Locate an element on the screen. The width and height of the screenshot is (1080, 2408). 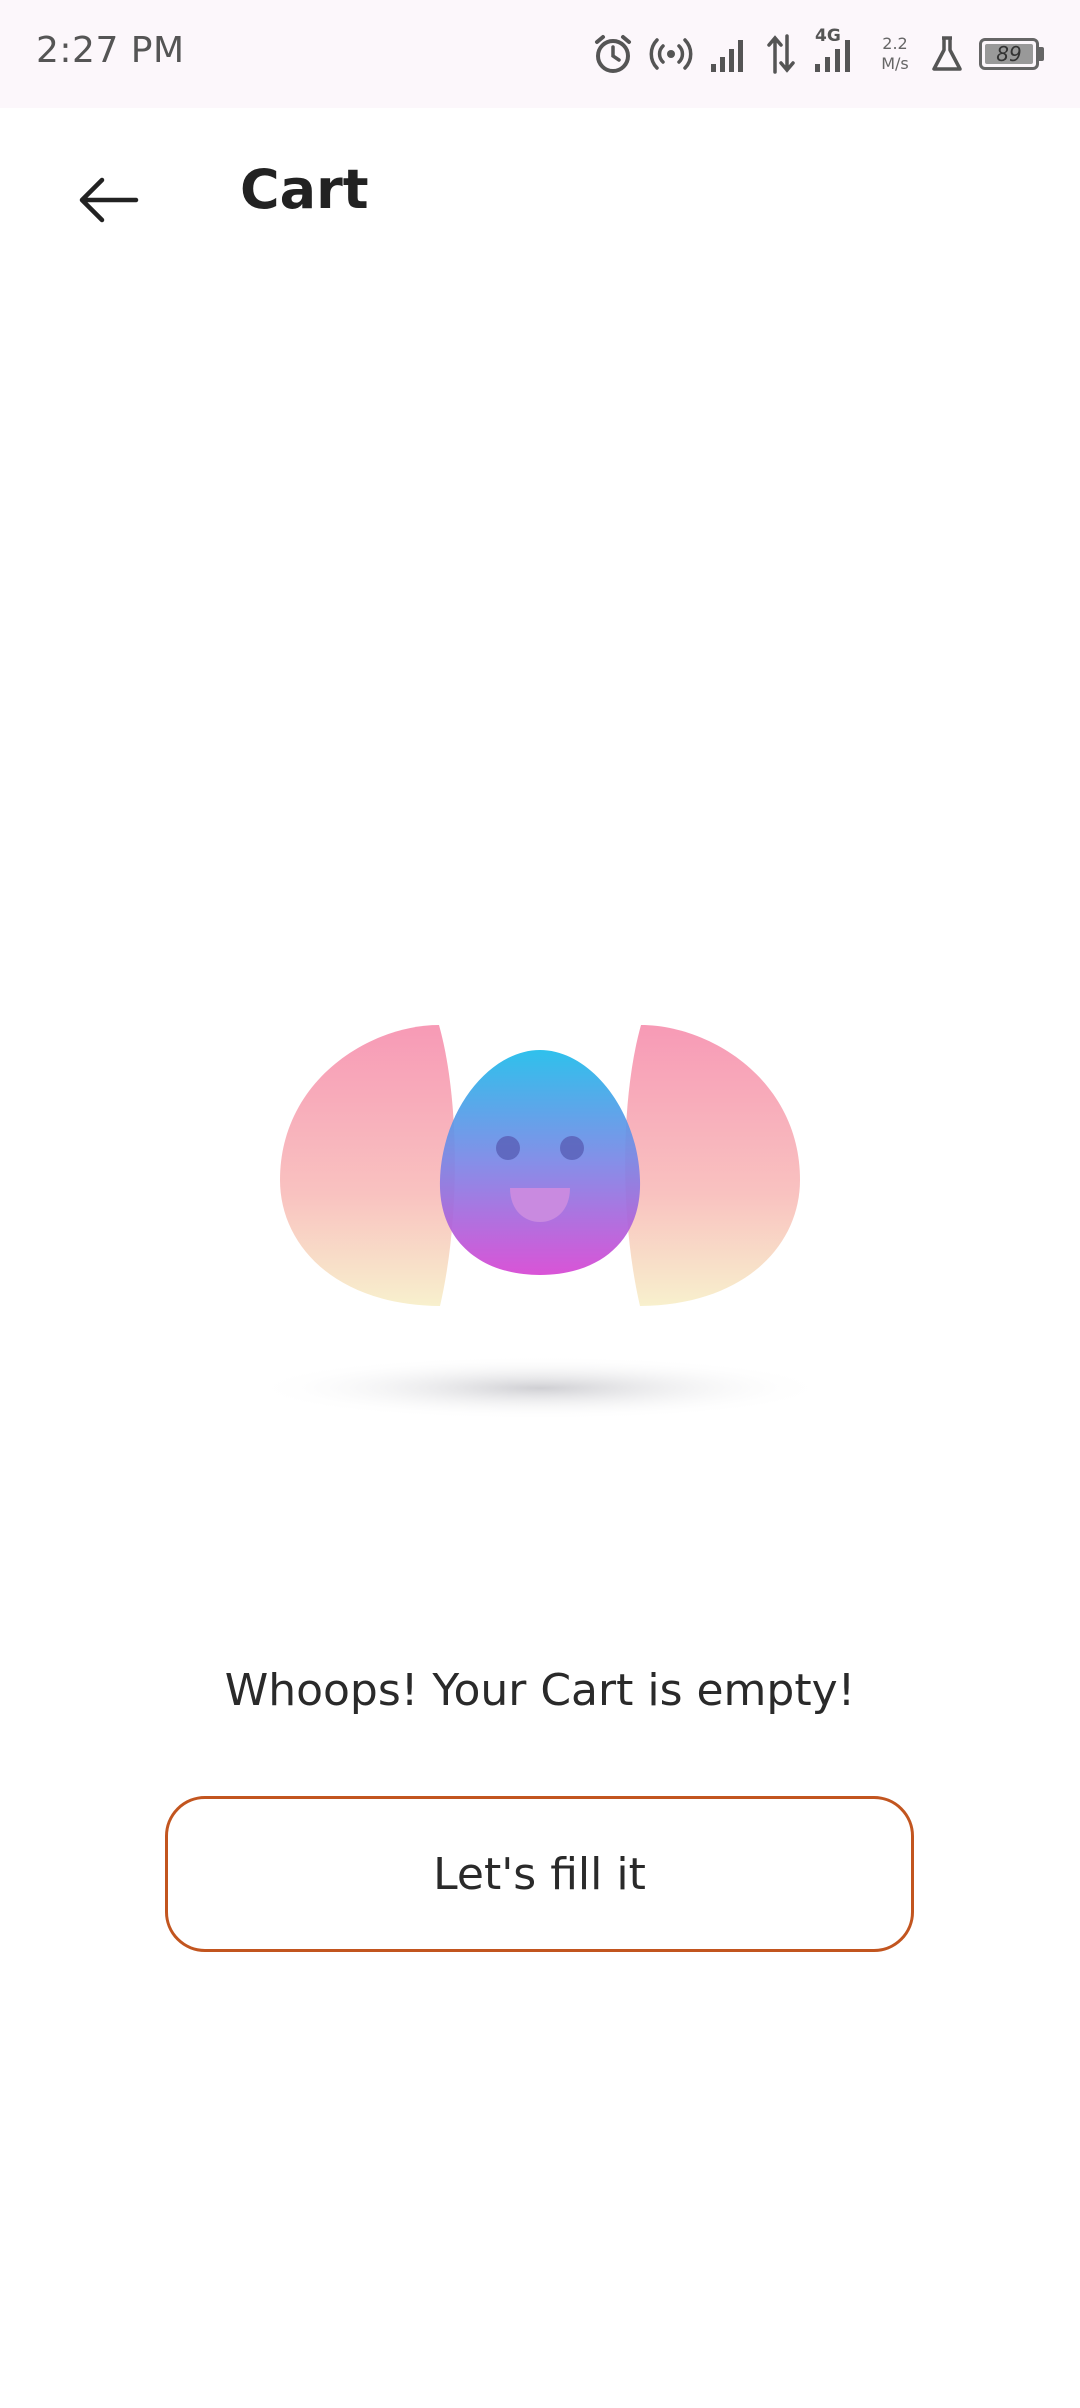
battery-body: 89 is located at coordinates (1009, 54).